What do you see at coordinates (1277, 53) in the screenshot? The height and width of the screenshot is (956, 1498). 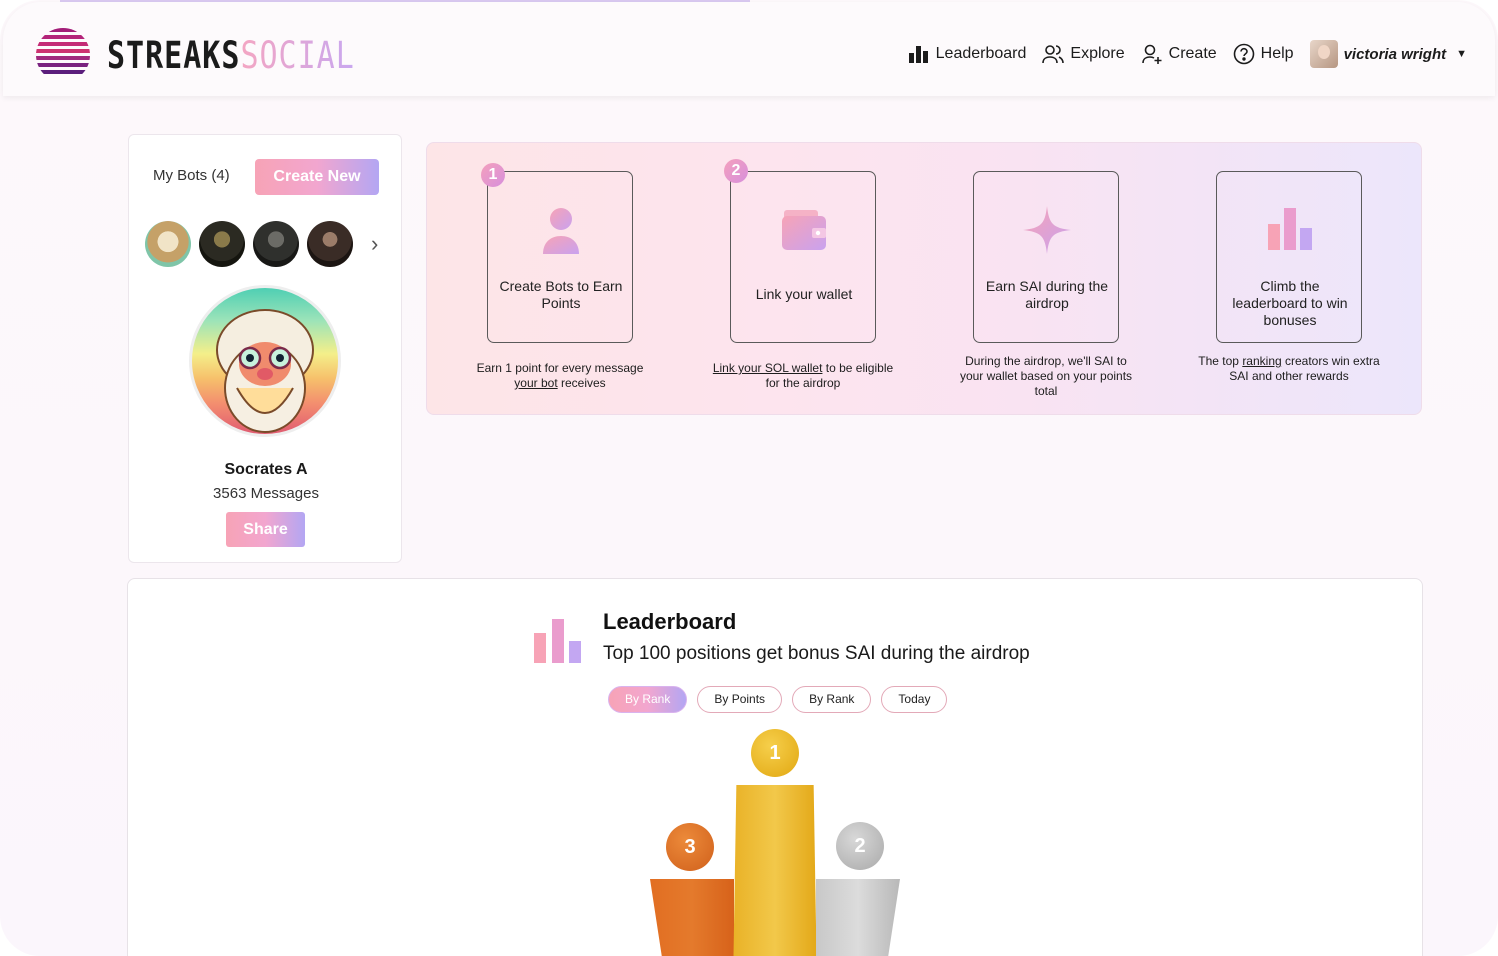 I see `nav-help-label: Help` at bounding box center [1277, 53].